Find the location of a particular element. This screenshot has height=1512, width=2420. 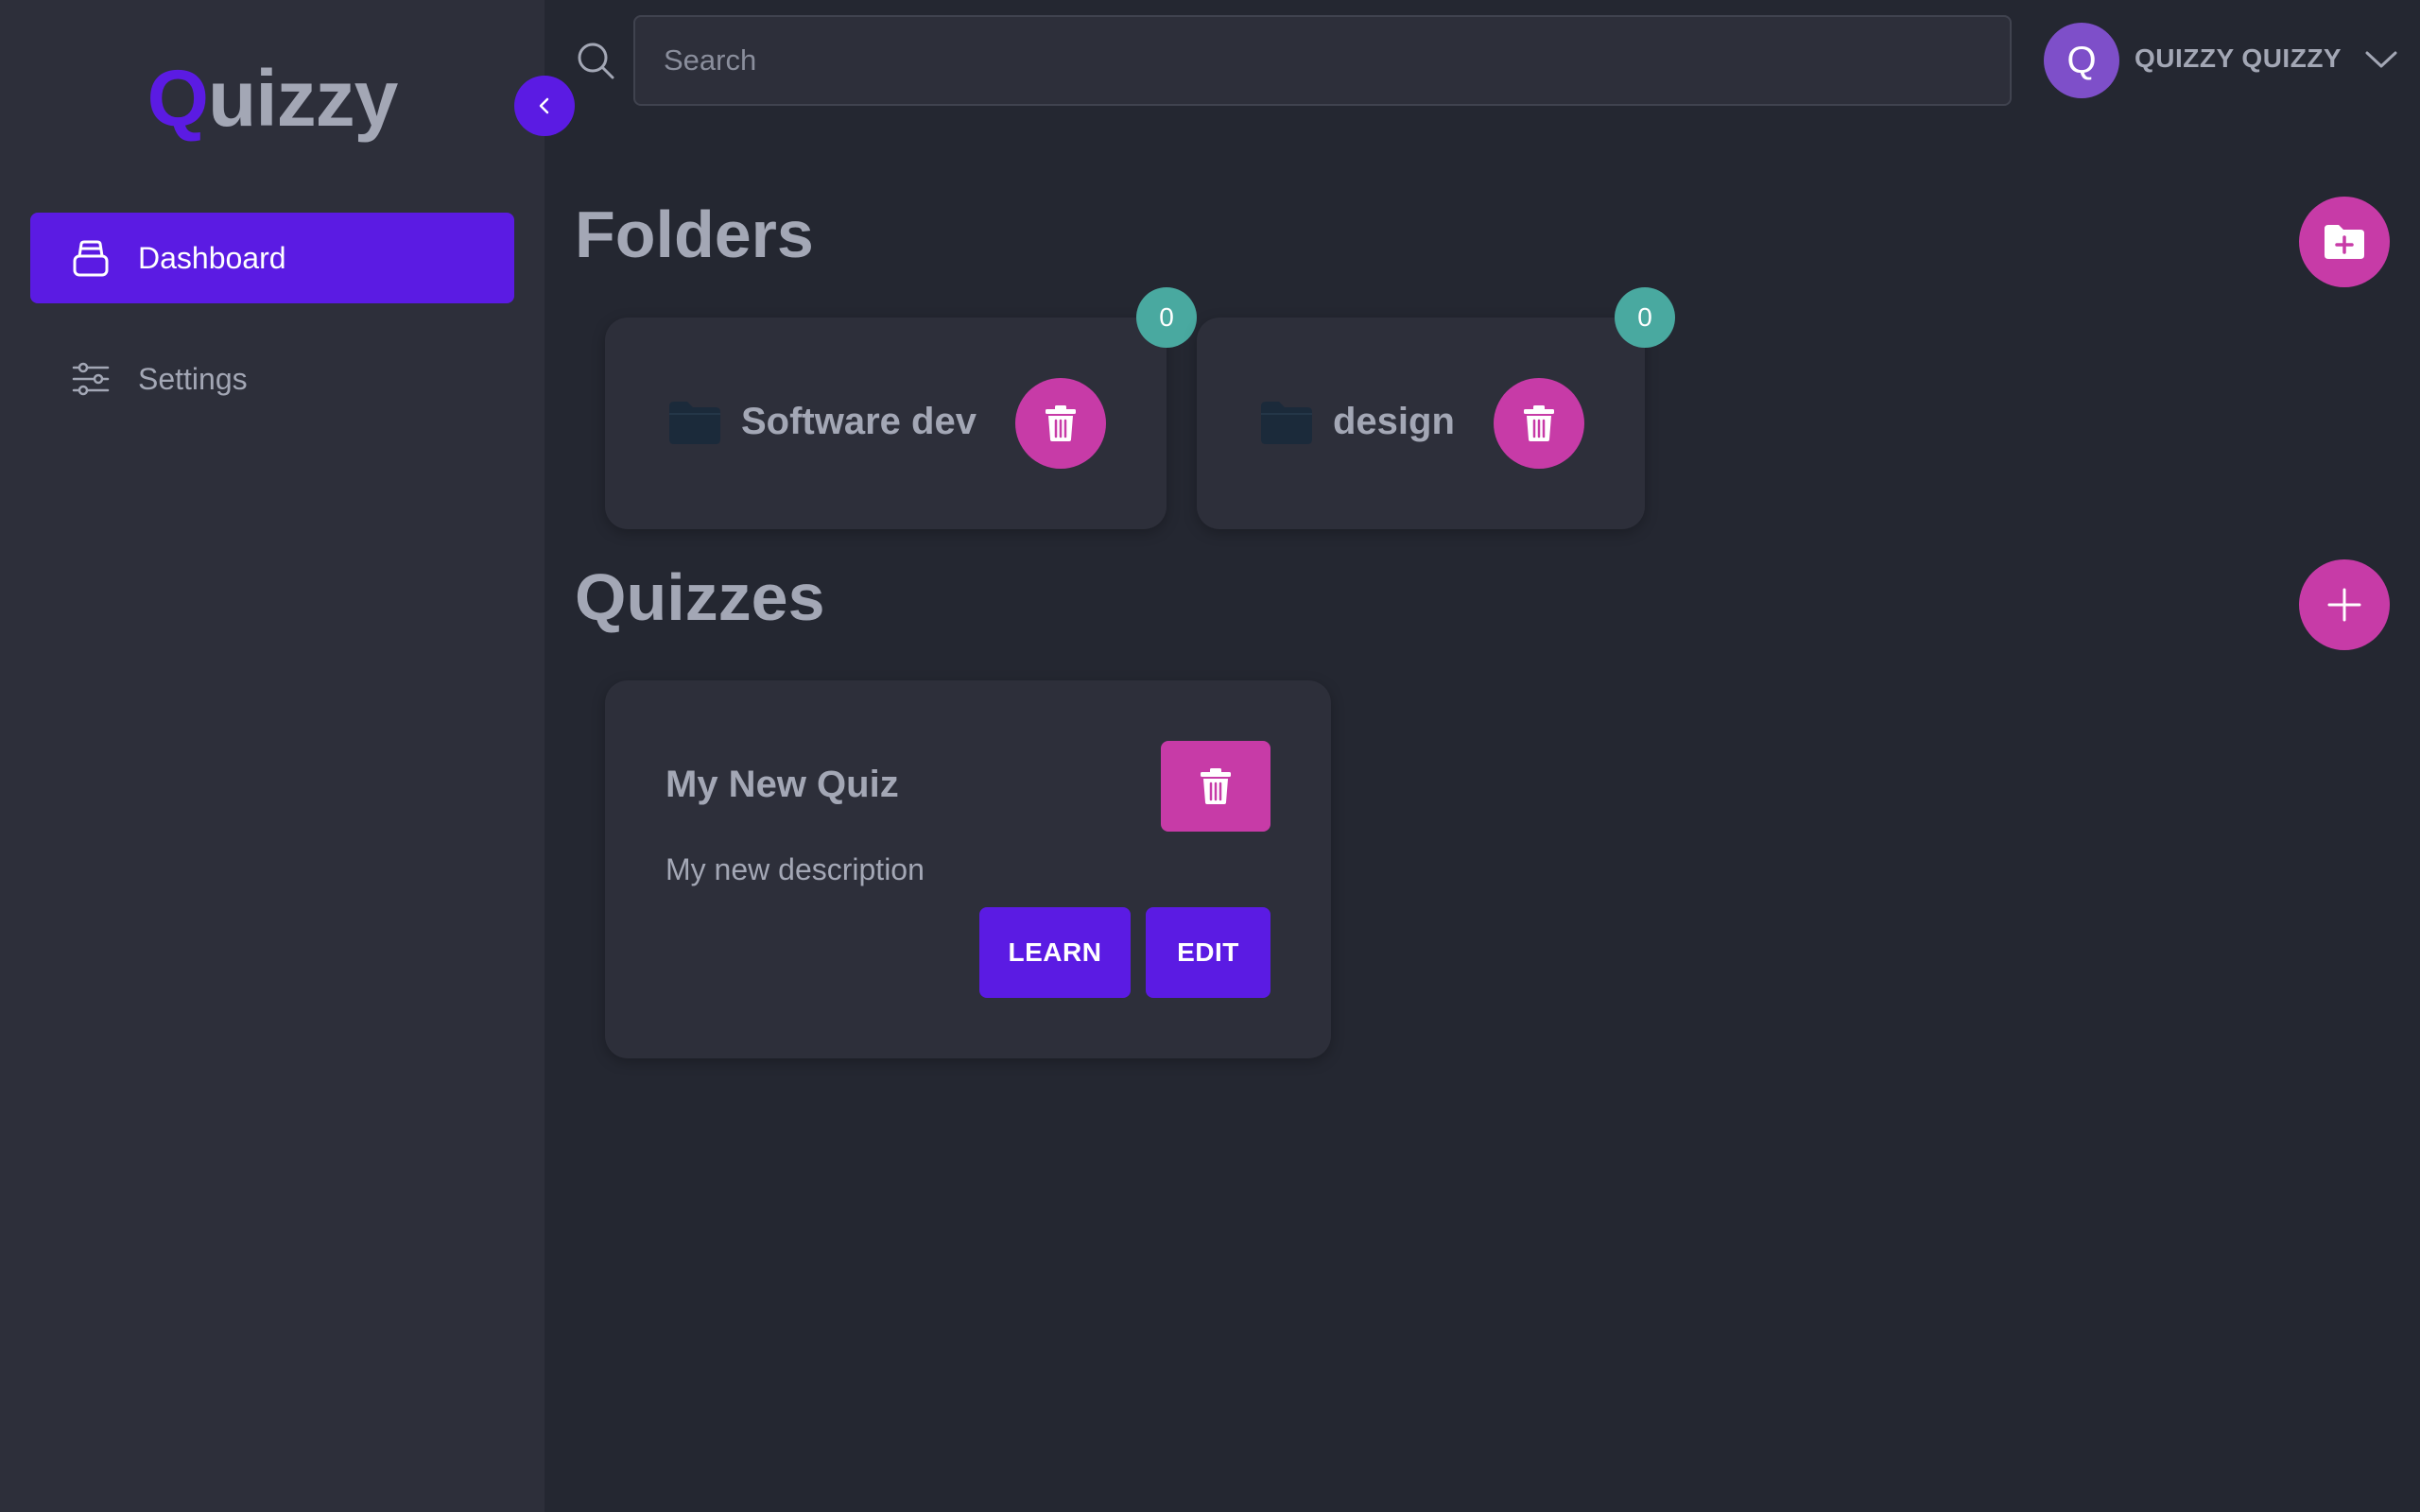

edit-button: EDIT is located at coordinates (1208, 952).